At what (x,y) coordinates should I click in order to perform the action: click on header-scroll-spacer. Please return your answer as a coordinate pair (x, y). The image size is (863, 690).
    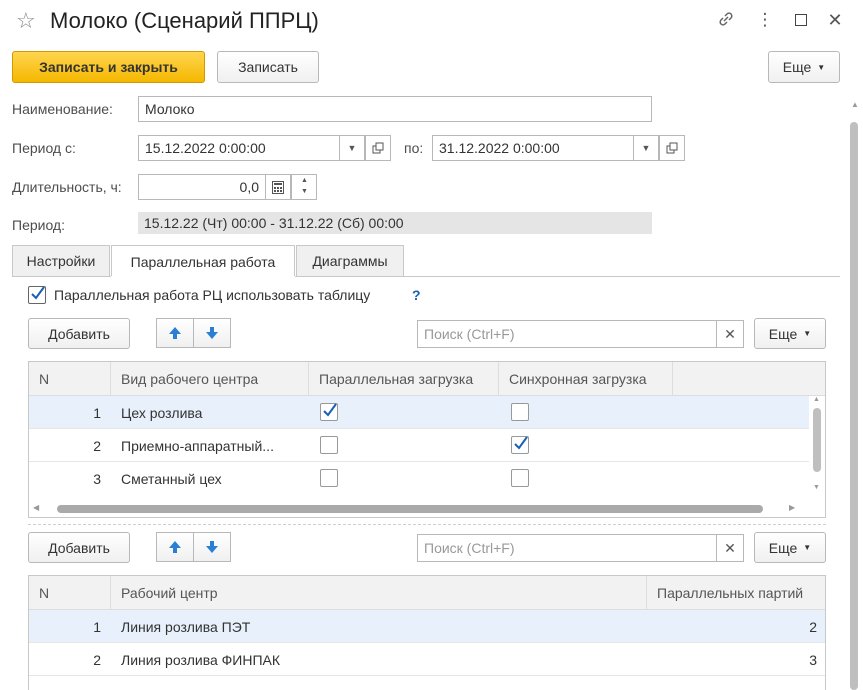
    Looking at the image, I should click on (817, 379).